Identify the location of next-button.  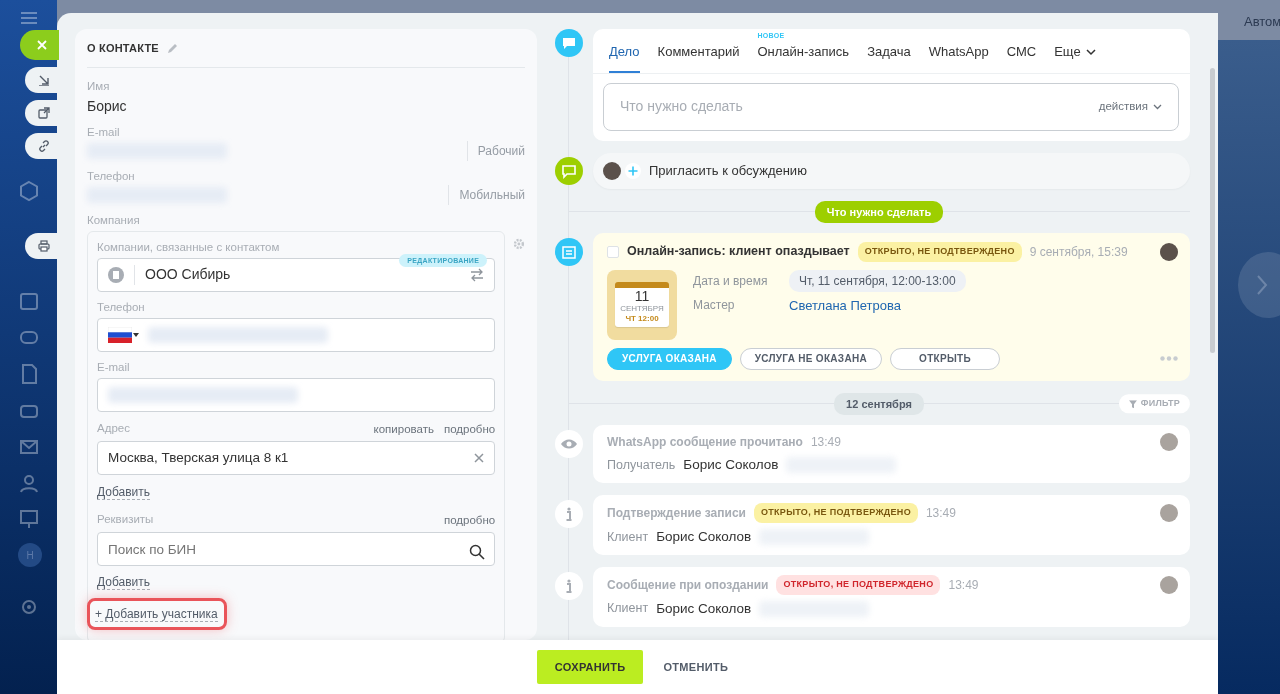
(1259, 285).